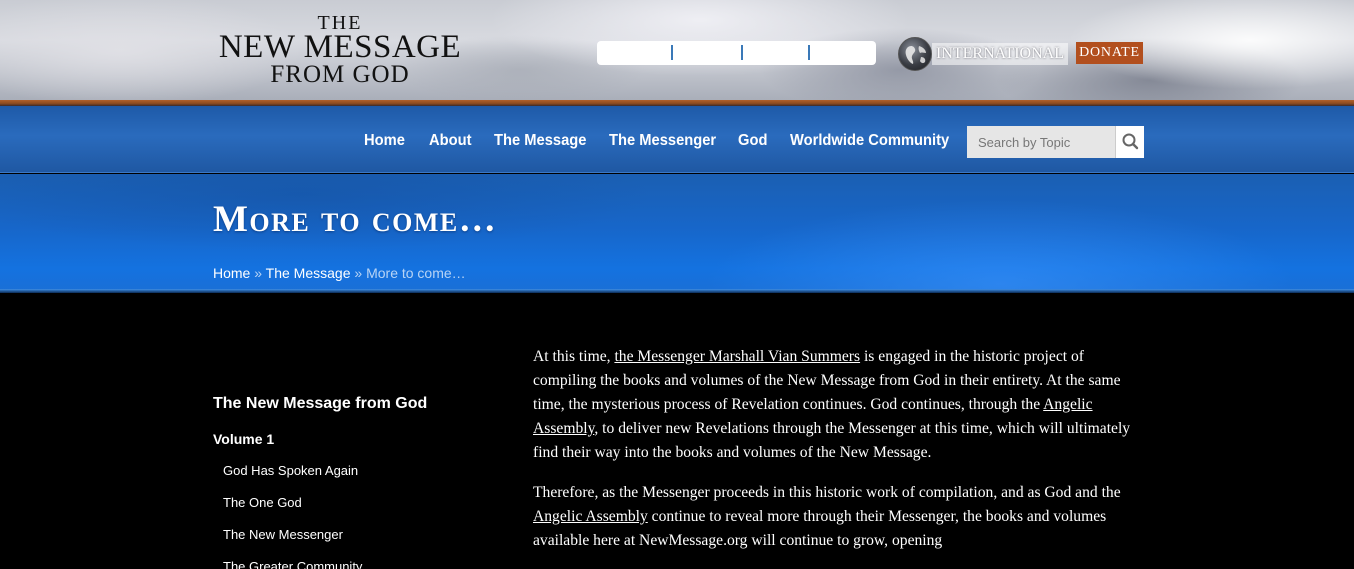  What do you see at coordinates (677, 291) in the screenshot?
I see `banner-bottom-edge` at bounding box center [677, 291].